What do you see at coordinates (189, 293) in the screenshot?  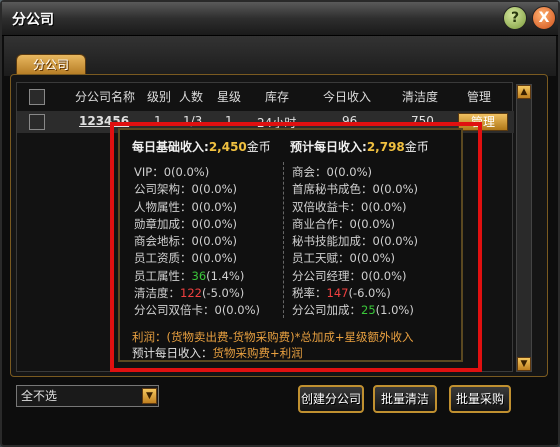 I see `bonus-item: 清洁度：122(-5.0%)` at bounding box center [189, 293].